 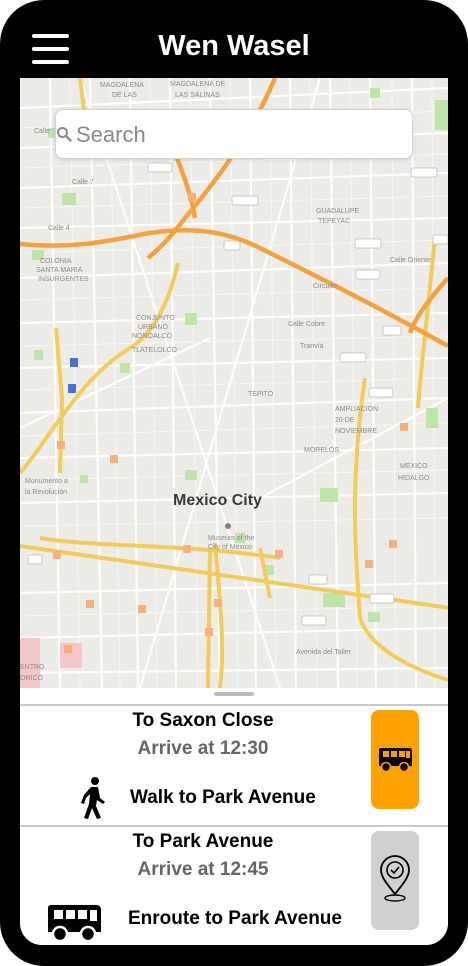 I want to click on svg-text: NONOALCO, so click(x=152, y=336).